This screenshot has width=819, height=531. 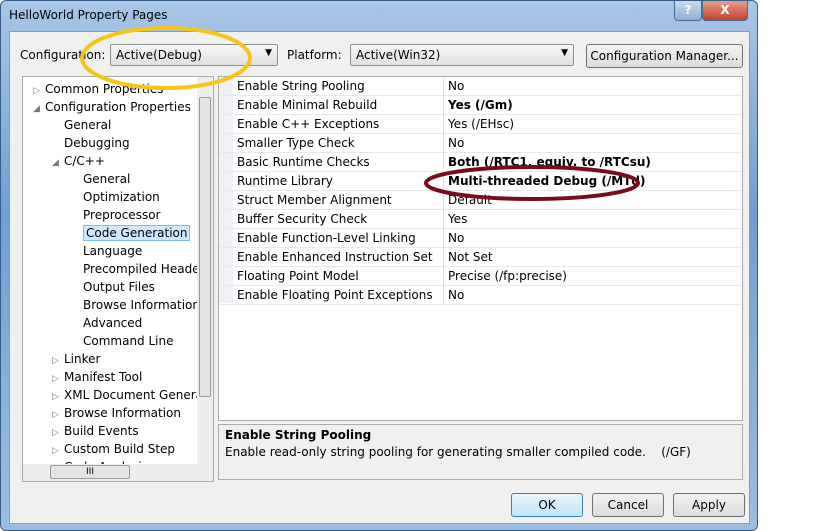 What do you see at coordinates (532, 183) in the screenshot?
I see `red-highlight-ellipse` at bounding box center [532, 183].